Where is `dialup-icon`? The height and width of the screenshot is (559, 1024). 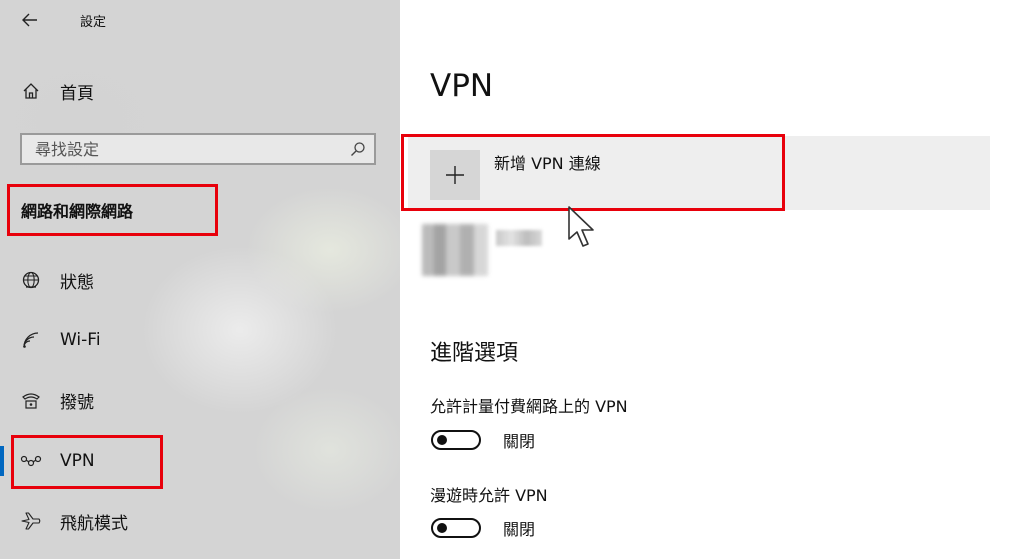
dialup-icon is located at coordinates (31, 400).